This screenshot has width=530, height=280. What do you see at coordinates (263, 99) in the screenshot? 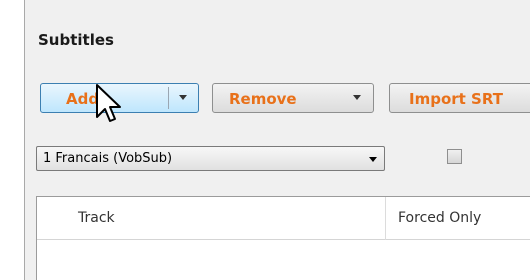
I see `remove-button-label: Remove` at bounding box center [263, 99].